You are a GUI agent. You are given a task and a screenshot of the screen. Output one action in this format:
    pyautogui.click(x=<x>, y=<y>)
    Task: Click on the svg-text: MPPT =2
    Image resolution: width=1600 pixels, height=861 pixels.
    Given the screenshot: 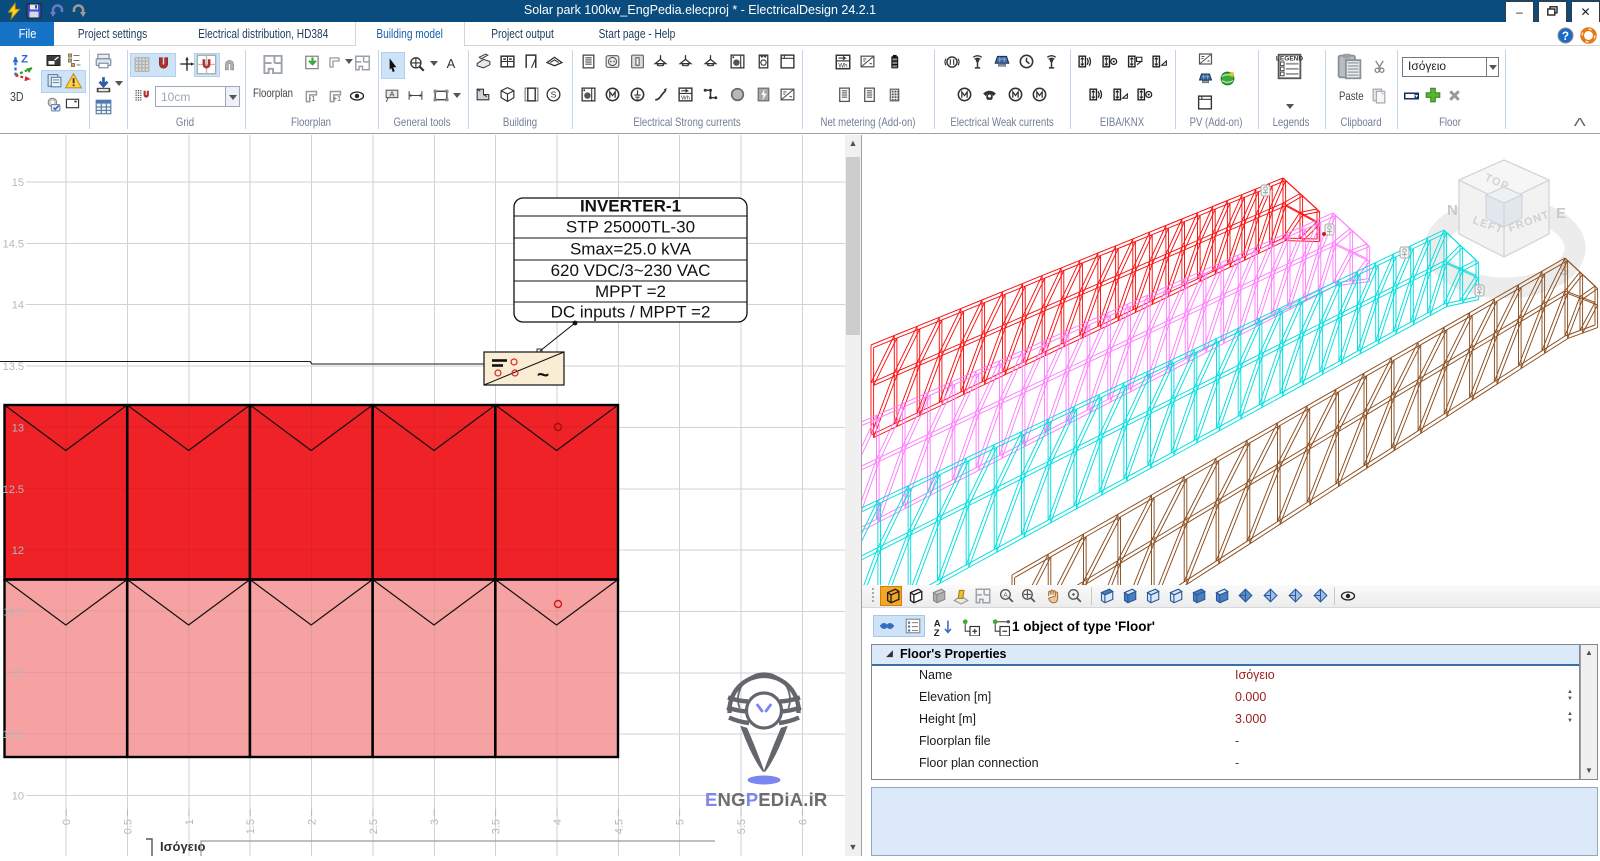 What is the action you would take?
    pyautogui.click(x=630, y=291)
    